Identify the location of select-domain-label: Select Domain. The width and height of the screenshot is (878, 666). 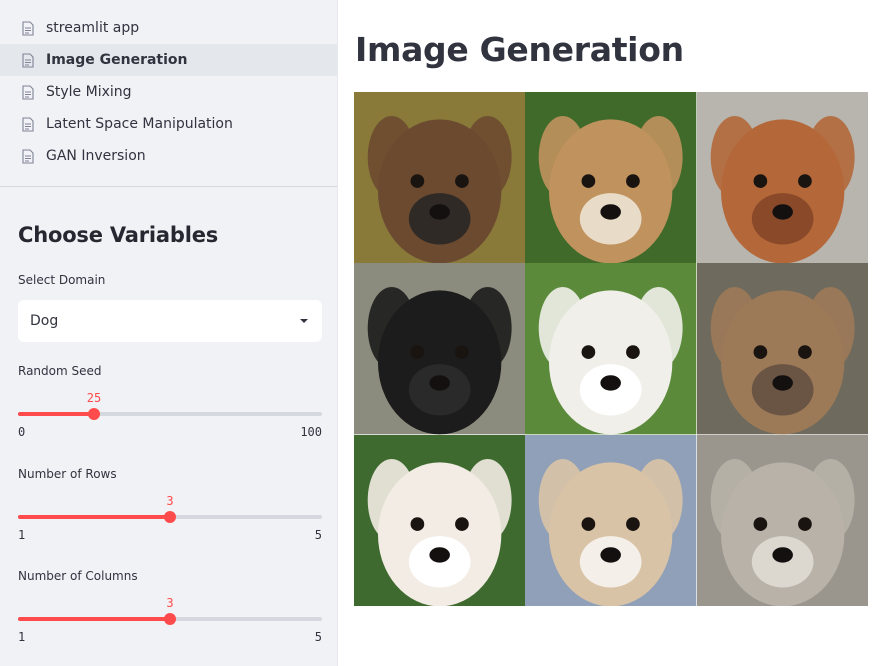
(62, 280).